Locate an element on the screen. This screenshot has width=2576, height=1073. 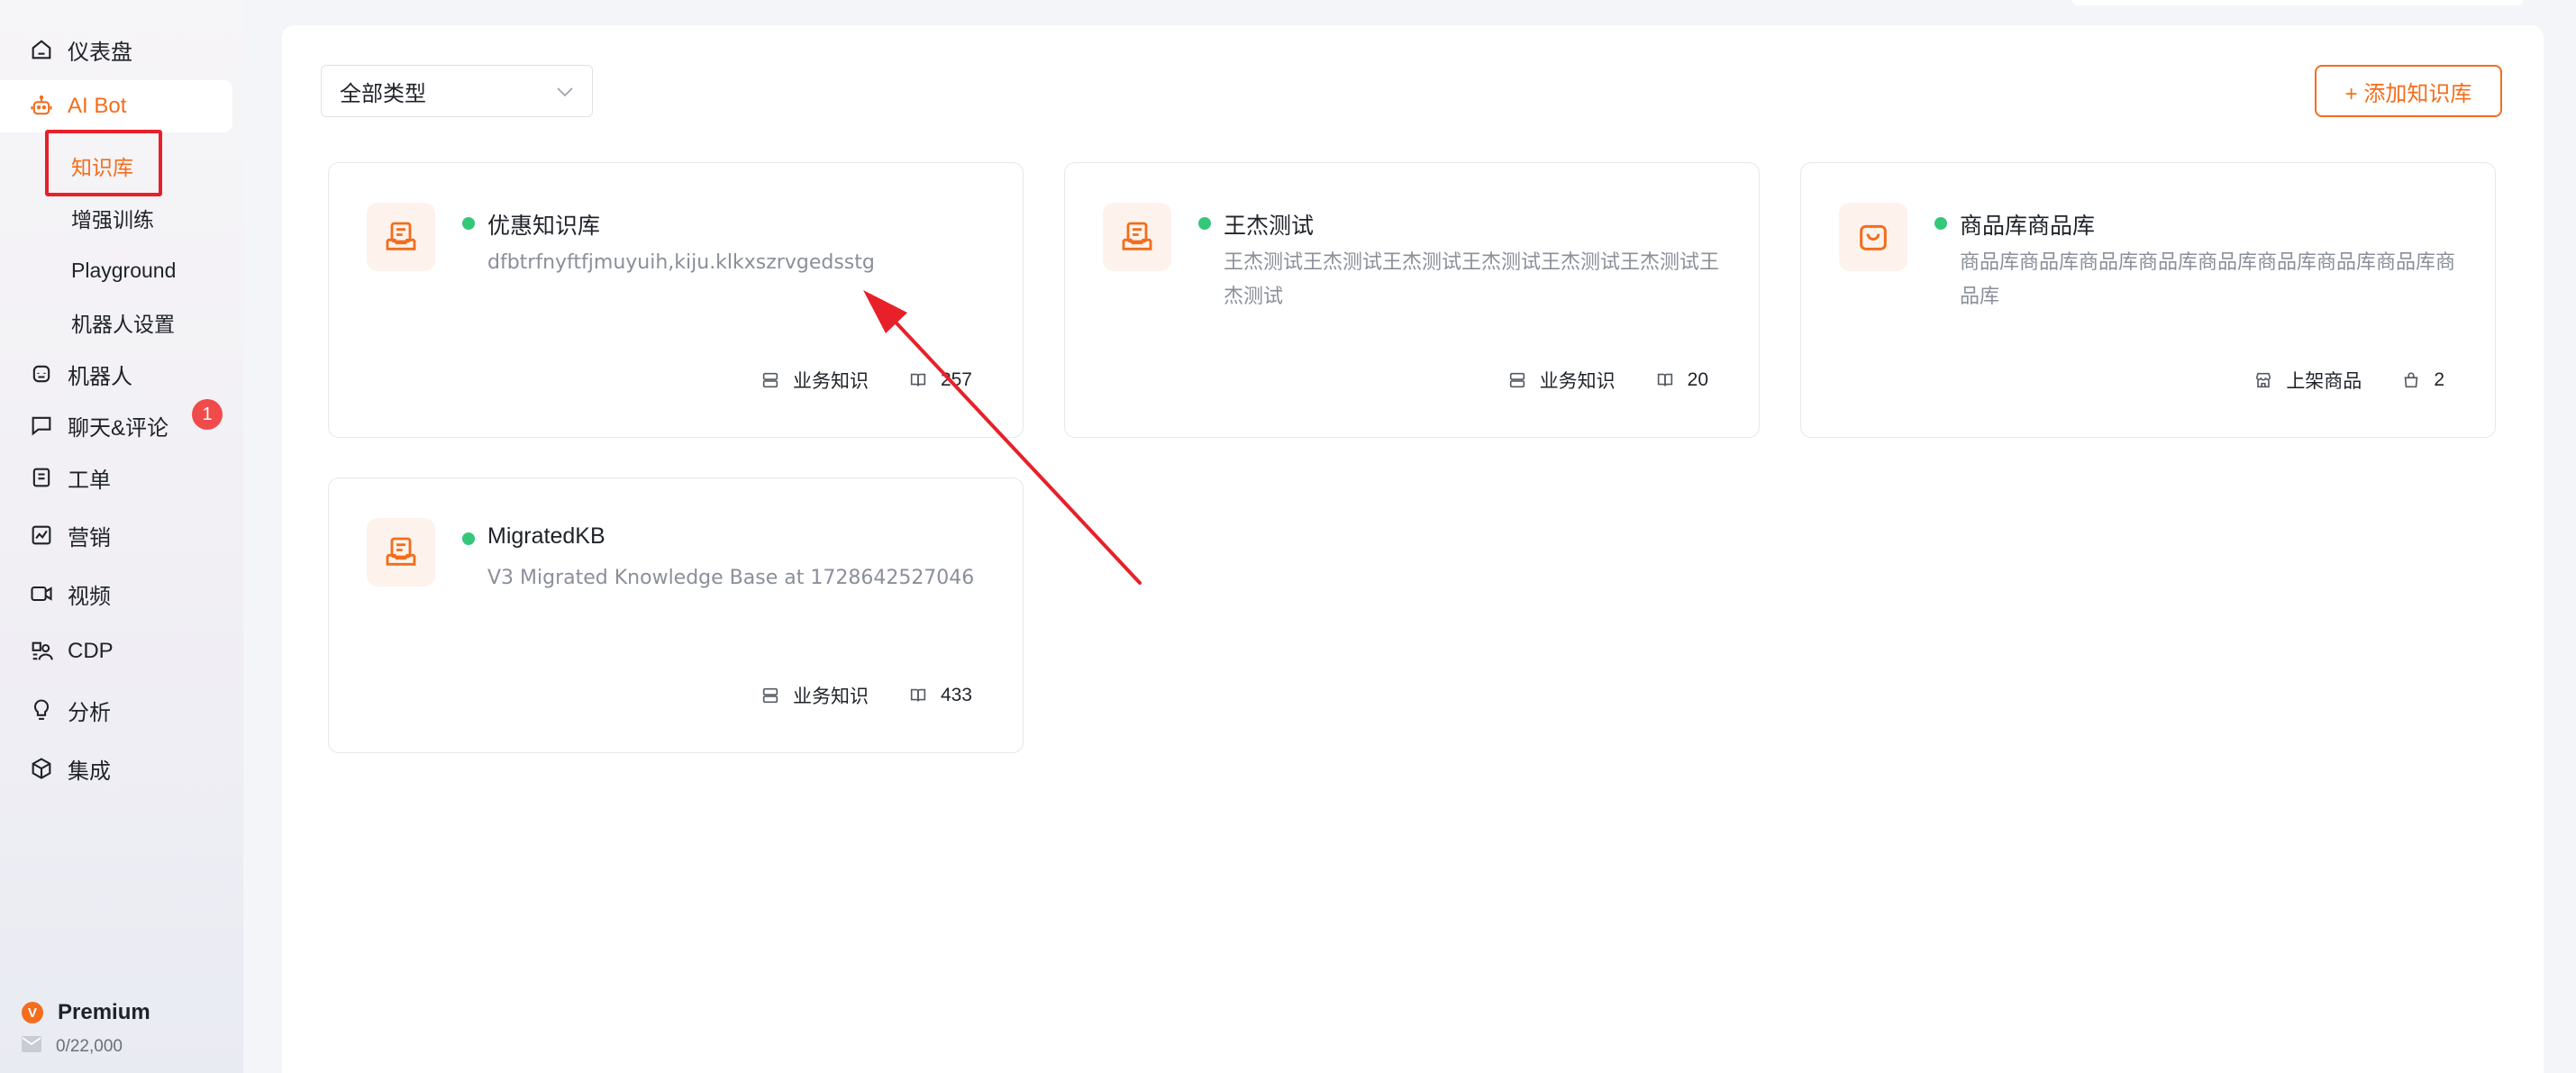
chart-icon is located at coordinates (41, 535).